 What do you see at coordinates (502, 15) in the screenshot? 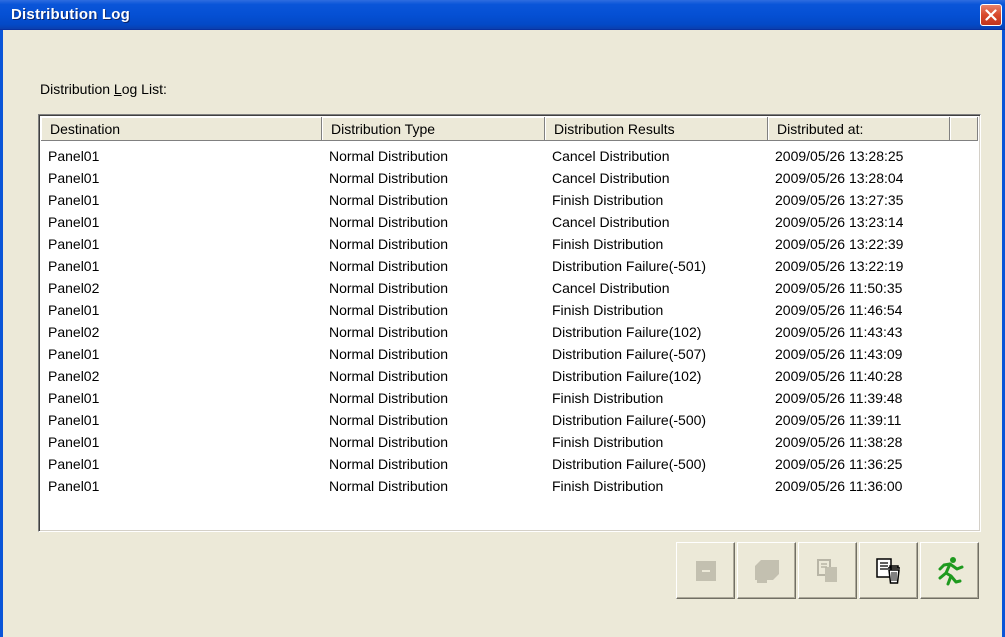
I see `title-bar: Distribution Log` at bounding box center [502, 15].